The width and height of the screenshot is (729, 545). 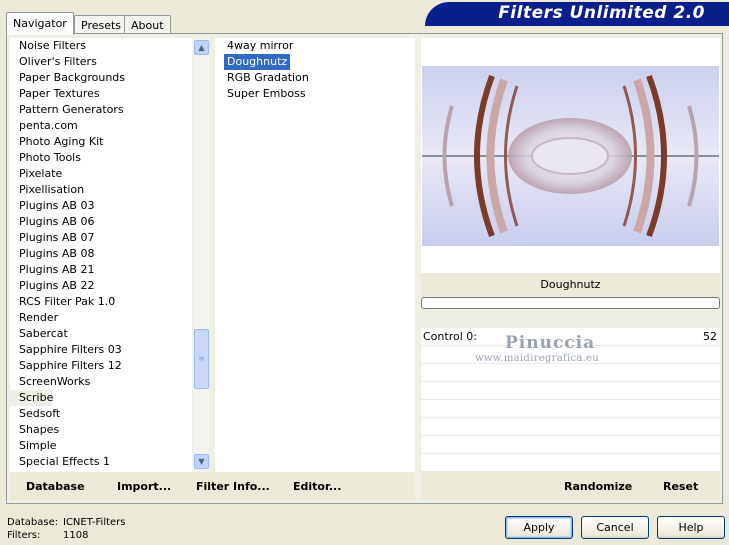 What do you see at coordinates (101, 94) in the screenshot?
I see `category-item: Paper Textures` at bounding box center [101, 94].